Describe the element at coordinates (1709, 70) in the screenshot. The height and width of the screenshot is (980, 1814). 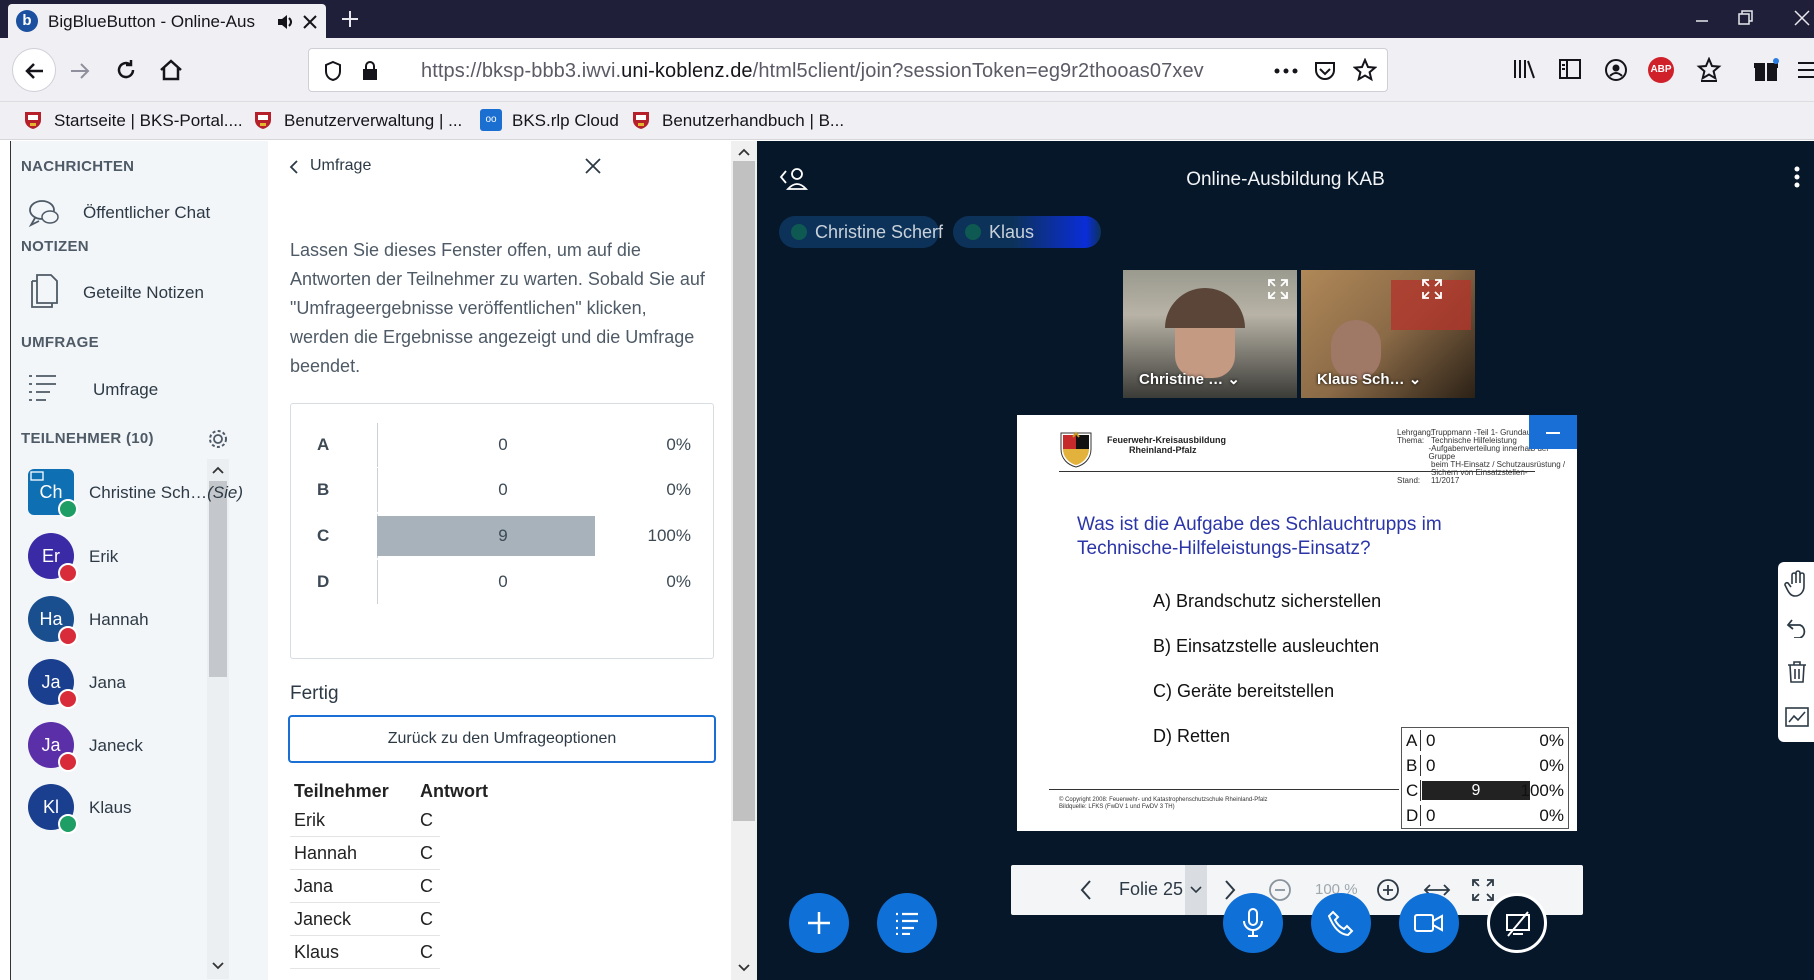
I see `extension-star-icon` at that location.